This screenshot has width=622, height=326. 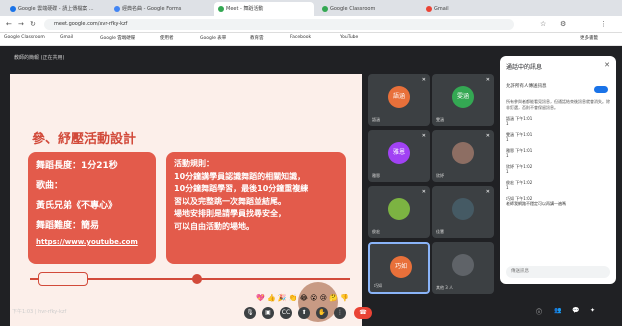 I want to click on chat-message: 巧如 下午1:02 老師我網路不穩定可以再講一遍嗎, so click(x=558, y=201).